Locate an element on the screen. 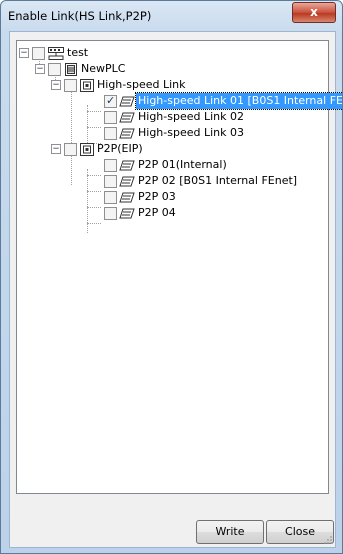 This screenshot has height=554, width=343. tree-node-high-speed-link: − High-speed Link is located at coordinates (167, 85).